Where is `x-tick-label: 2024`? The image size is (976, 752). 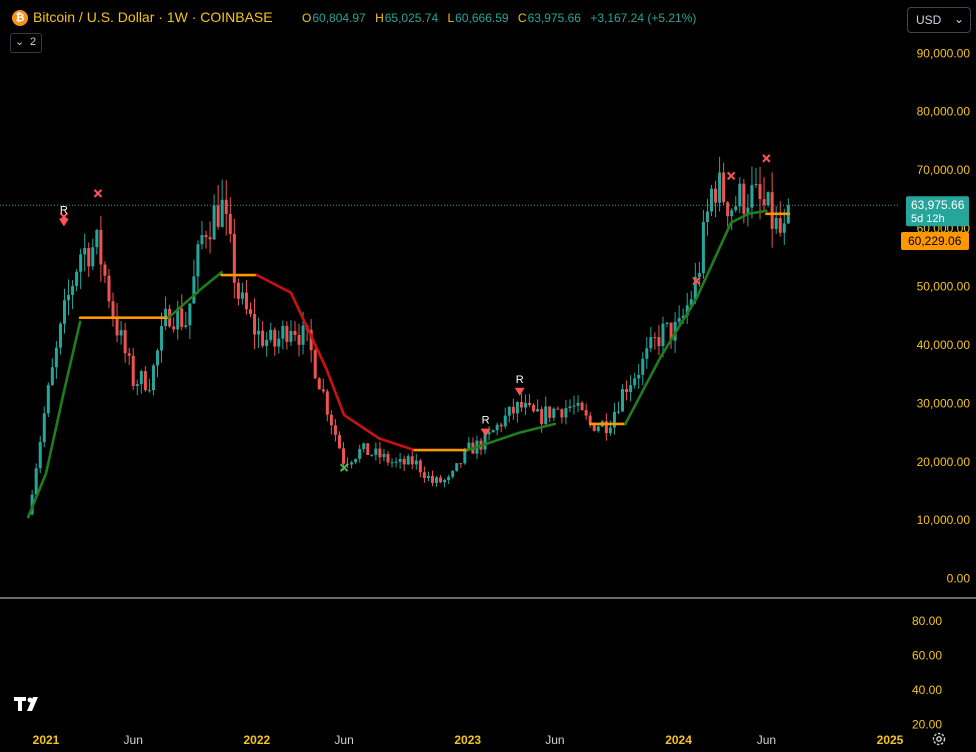
x-tick-label: 2024 is located at coordinates (678, 740).